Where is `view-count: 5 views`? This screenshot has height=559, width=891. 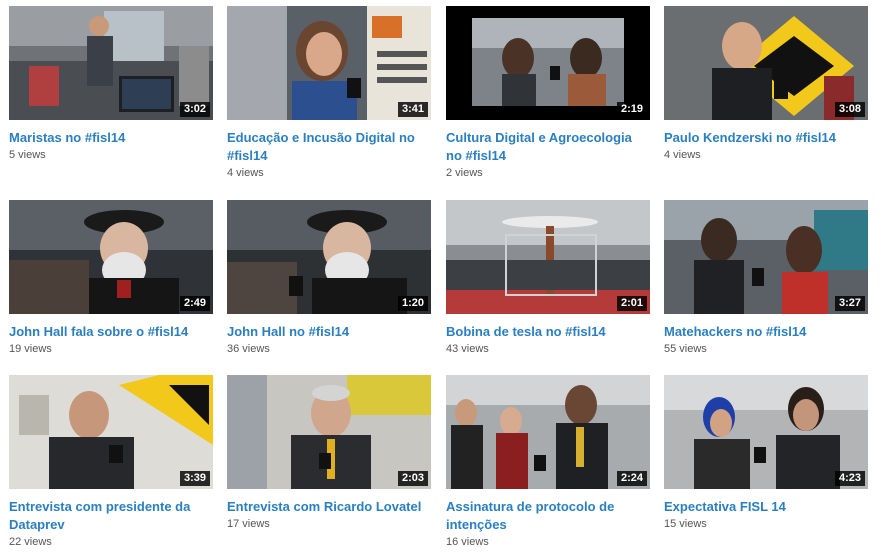
view-count: 5 views is located at coordinates (27, 155).